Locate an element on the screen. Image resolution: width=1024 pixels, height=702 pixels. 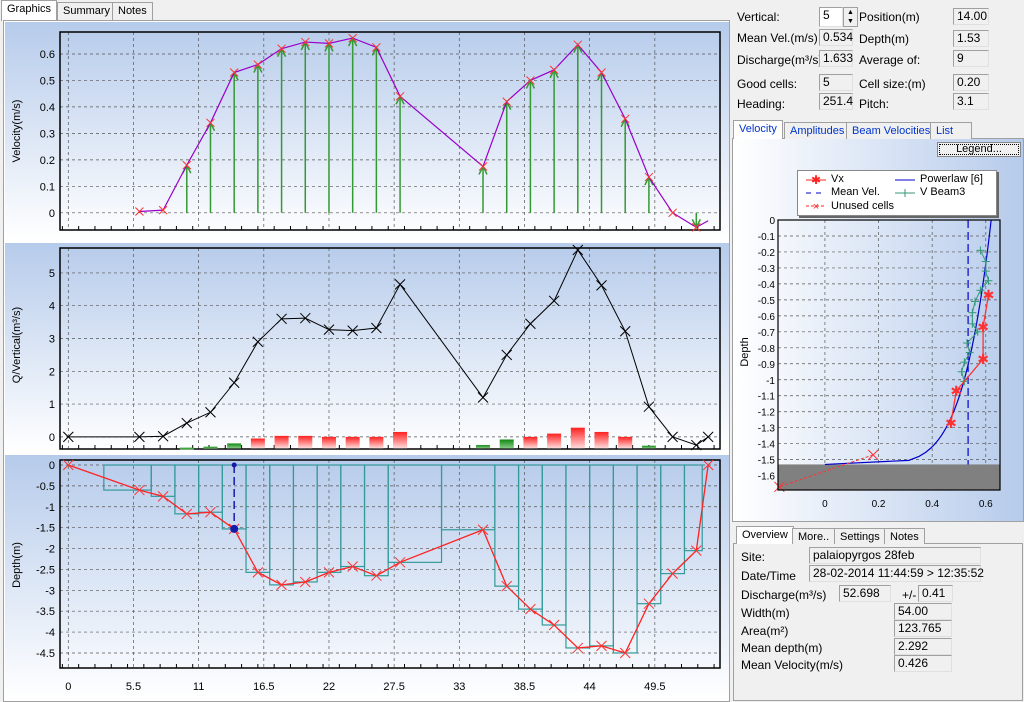
x-tick-label: 5.5 is located at coordinates (133, 687).